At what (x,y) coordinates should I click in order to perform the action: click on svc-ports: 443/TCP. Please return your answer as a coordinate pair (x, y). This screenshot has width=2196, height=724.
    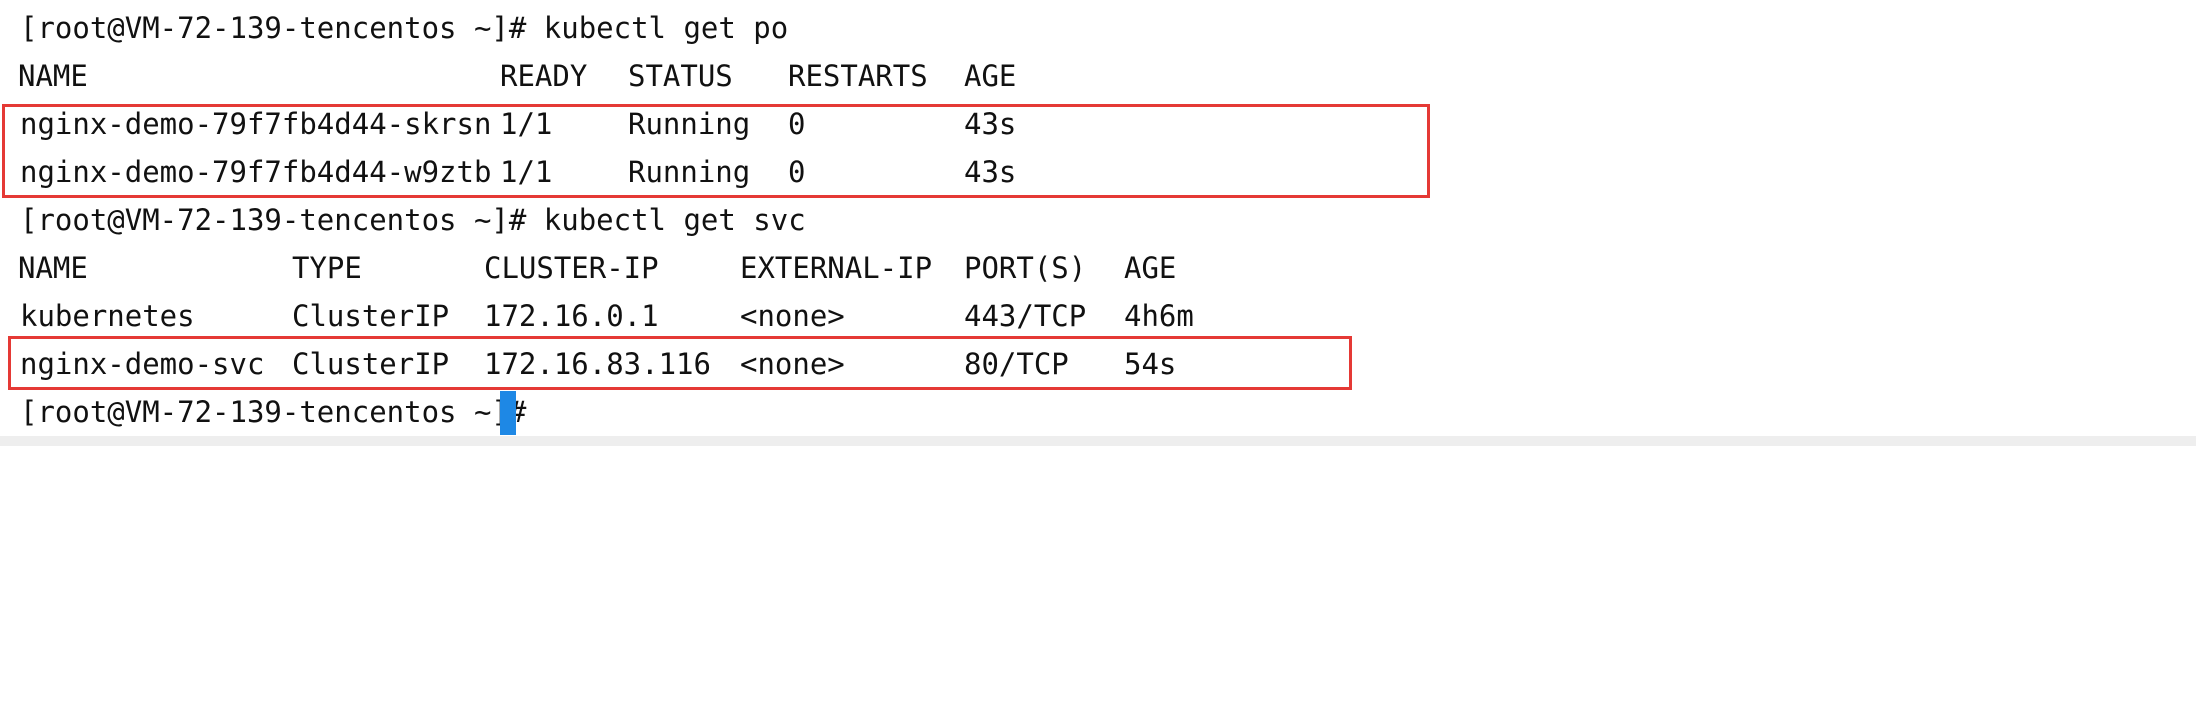
    Looking at the image, I should click on (1025, 316).